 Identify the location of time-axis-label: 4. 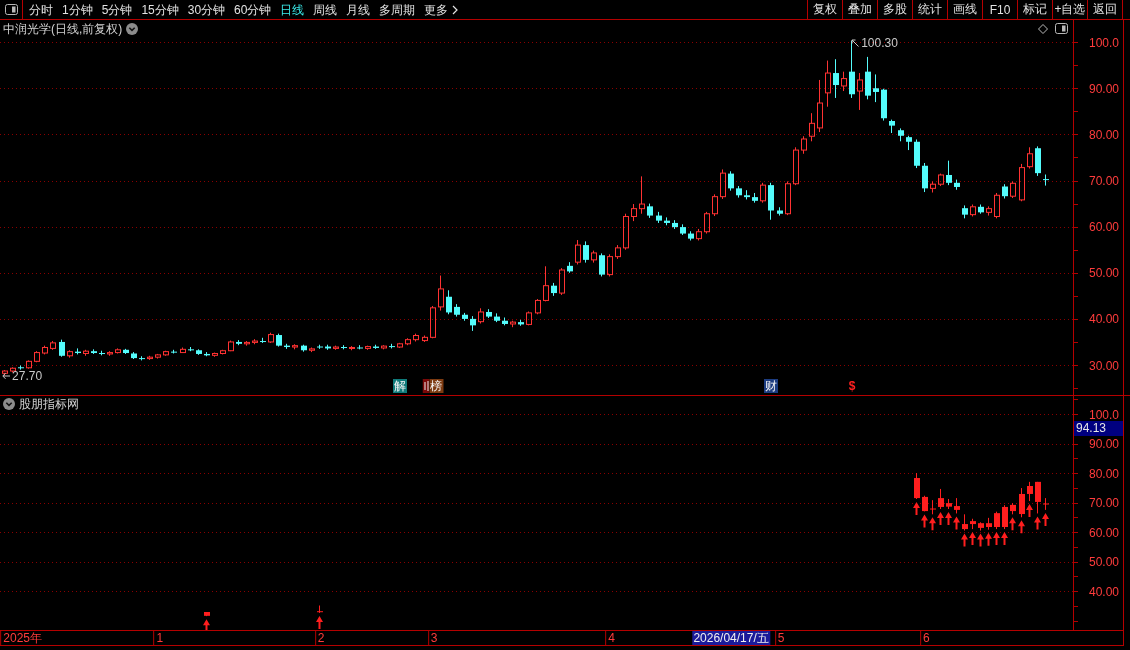
(610, 638).